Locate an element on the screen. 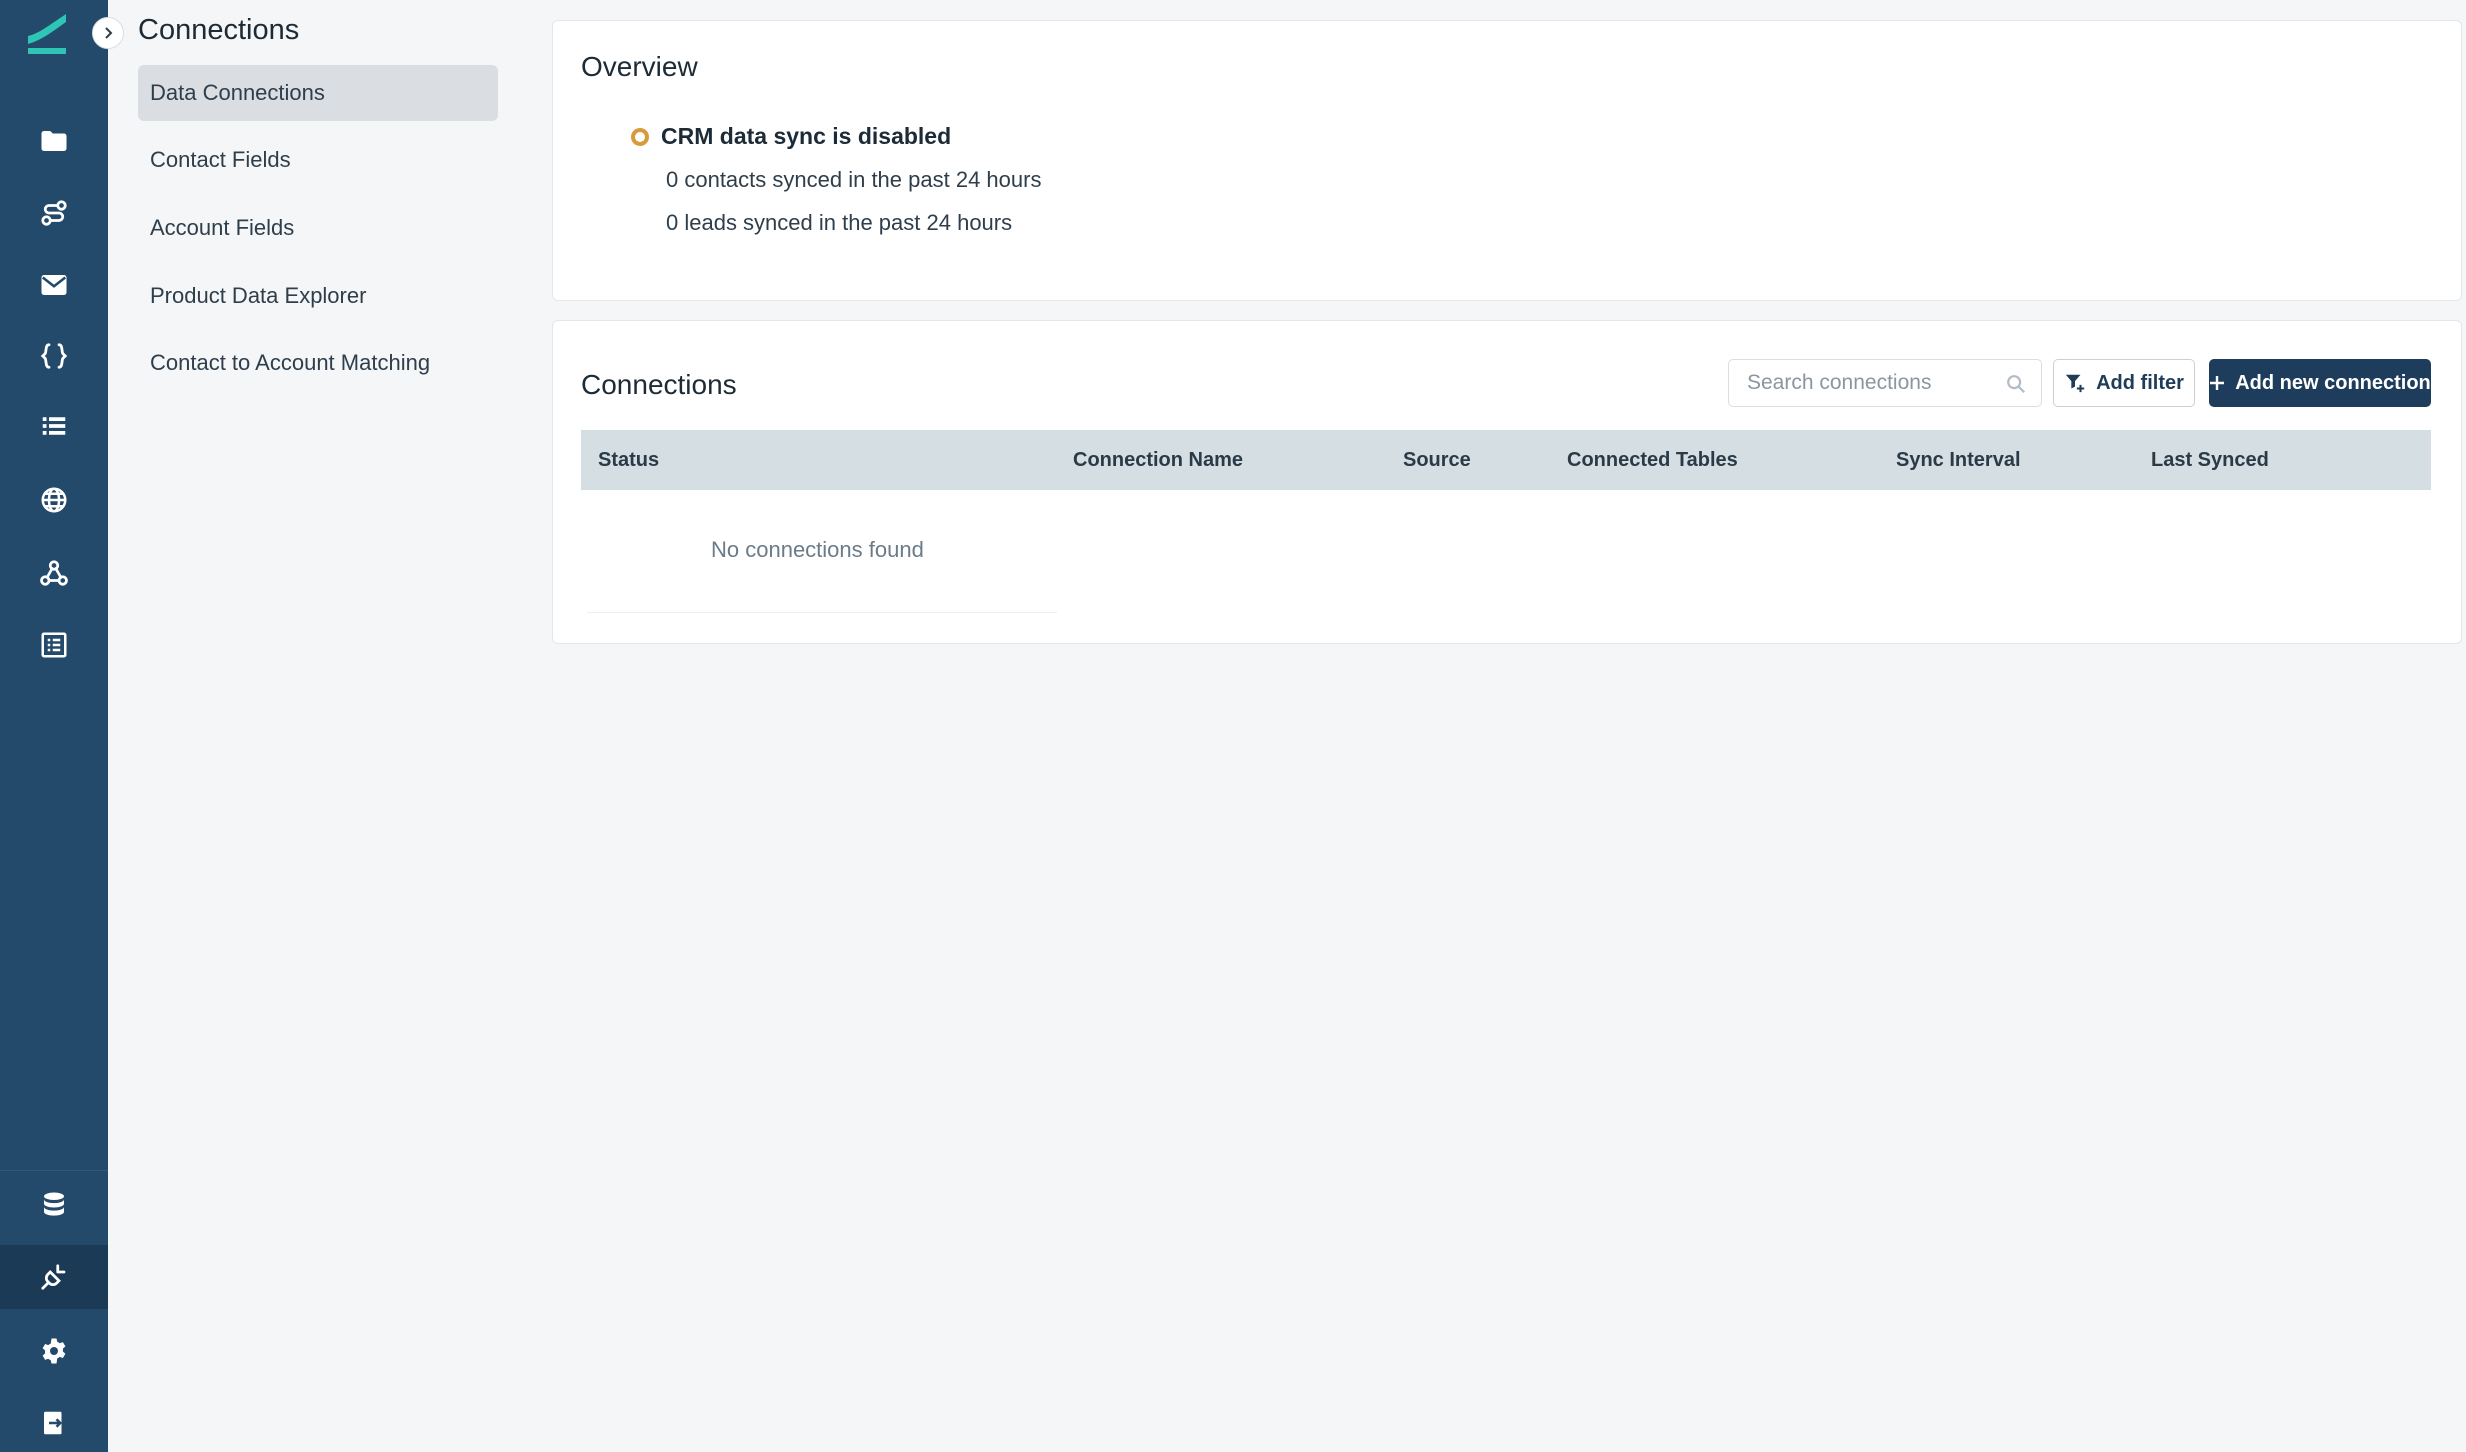 This screenshot has width=2466, height=1452. left-rail is located at coordinates (54, 726).